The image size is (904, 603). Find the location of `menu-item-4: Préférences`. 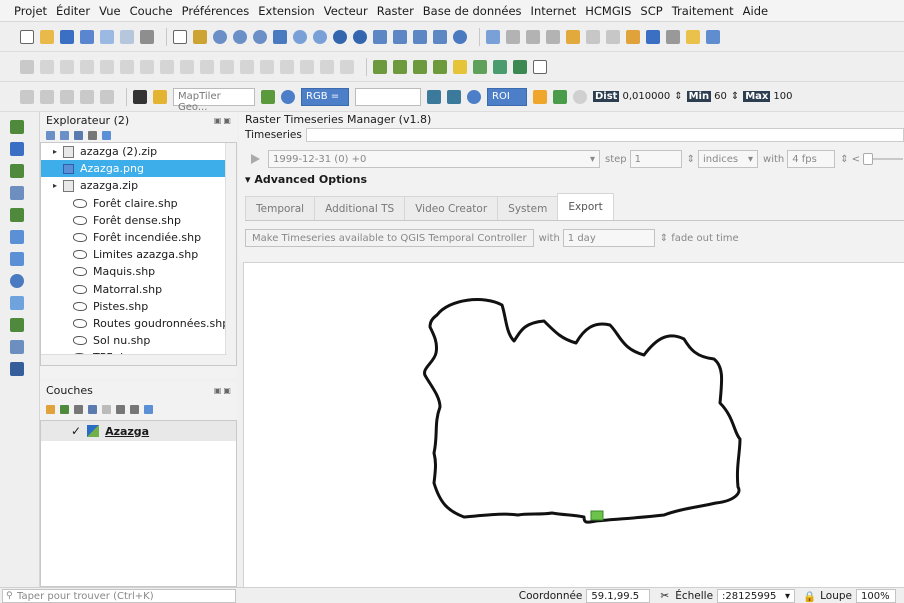

menu-item-4: Préférences is located at coordinates (216, 11).